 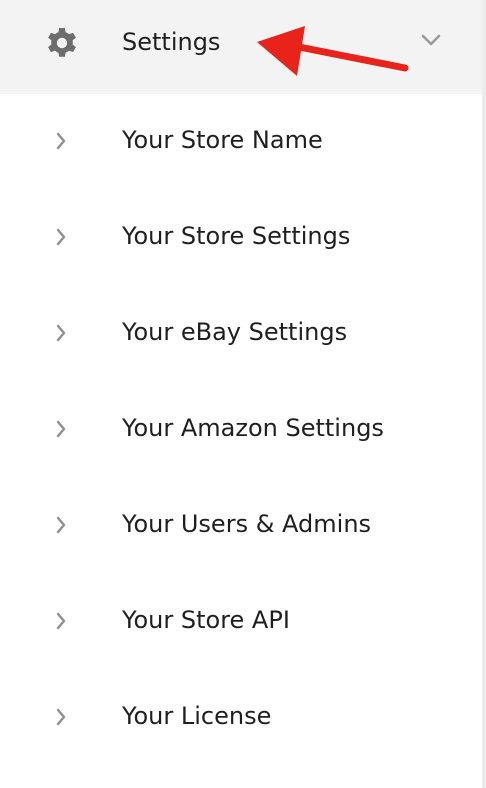 I want to click on menu-item-label: Your eBay Settings, so click(x=235, y=332).